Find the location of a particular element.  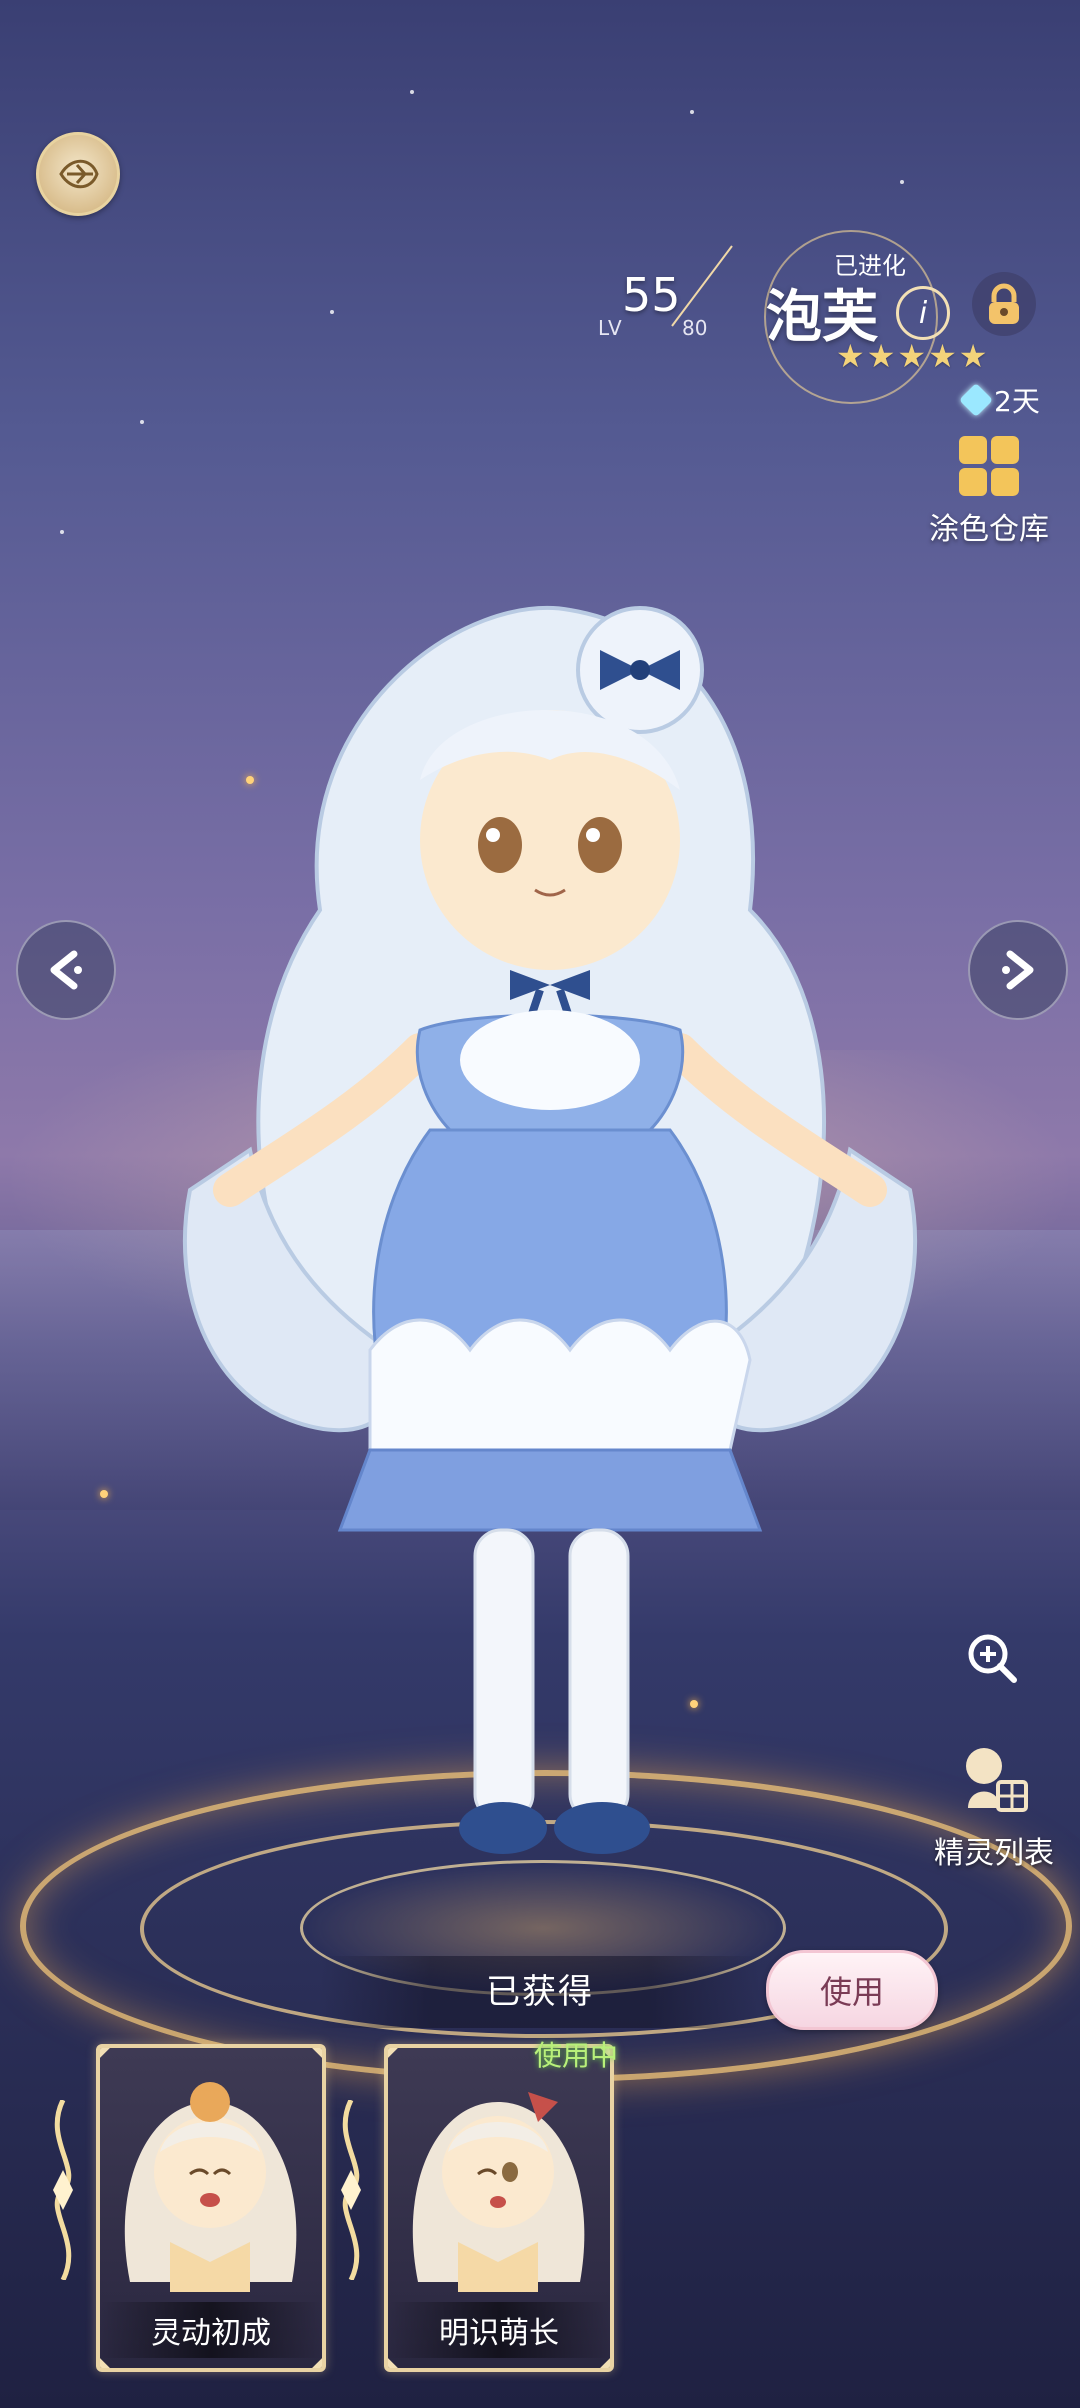

diamond-icon is located at coordinates (976, 400).